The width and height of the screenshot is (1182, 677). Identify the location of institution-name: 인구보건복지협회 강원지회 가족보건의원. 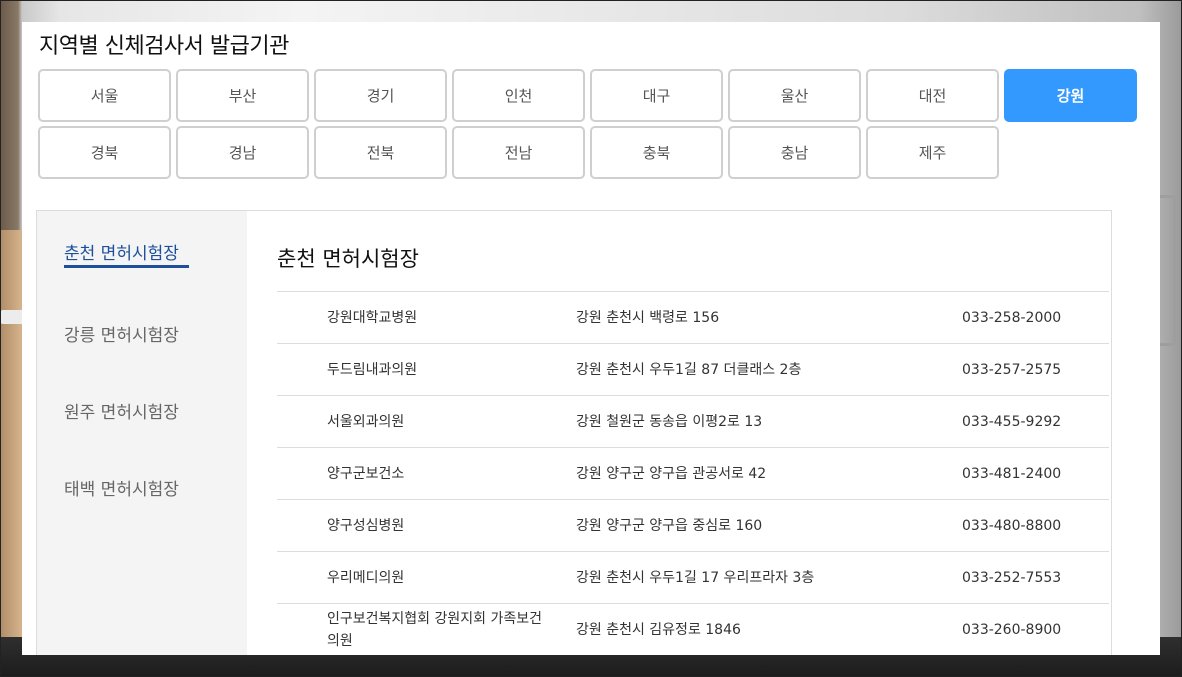
(434, 629).